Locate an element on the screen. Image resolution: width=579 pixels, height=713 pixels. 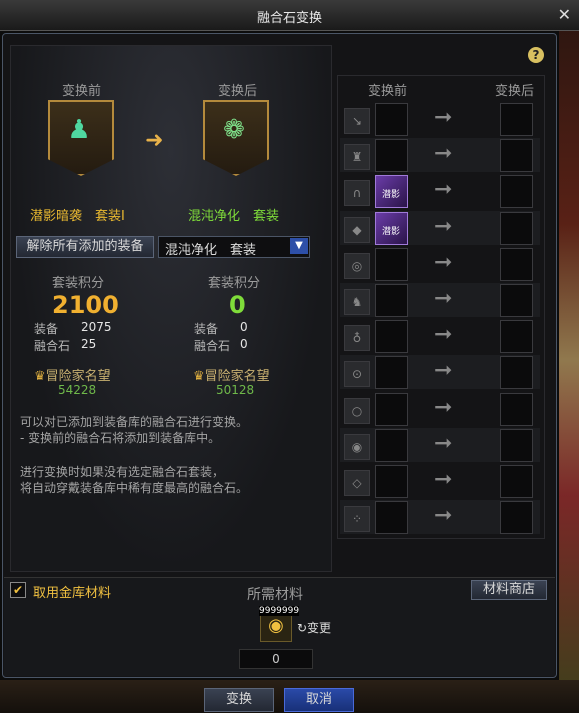
slot-row: ◇ ➞ is located at coordinates (440, 481).